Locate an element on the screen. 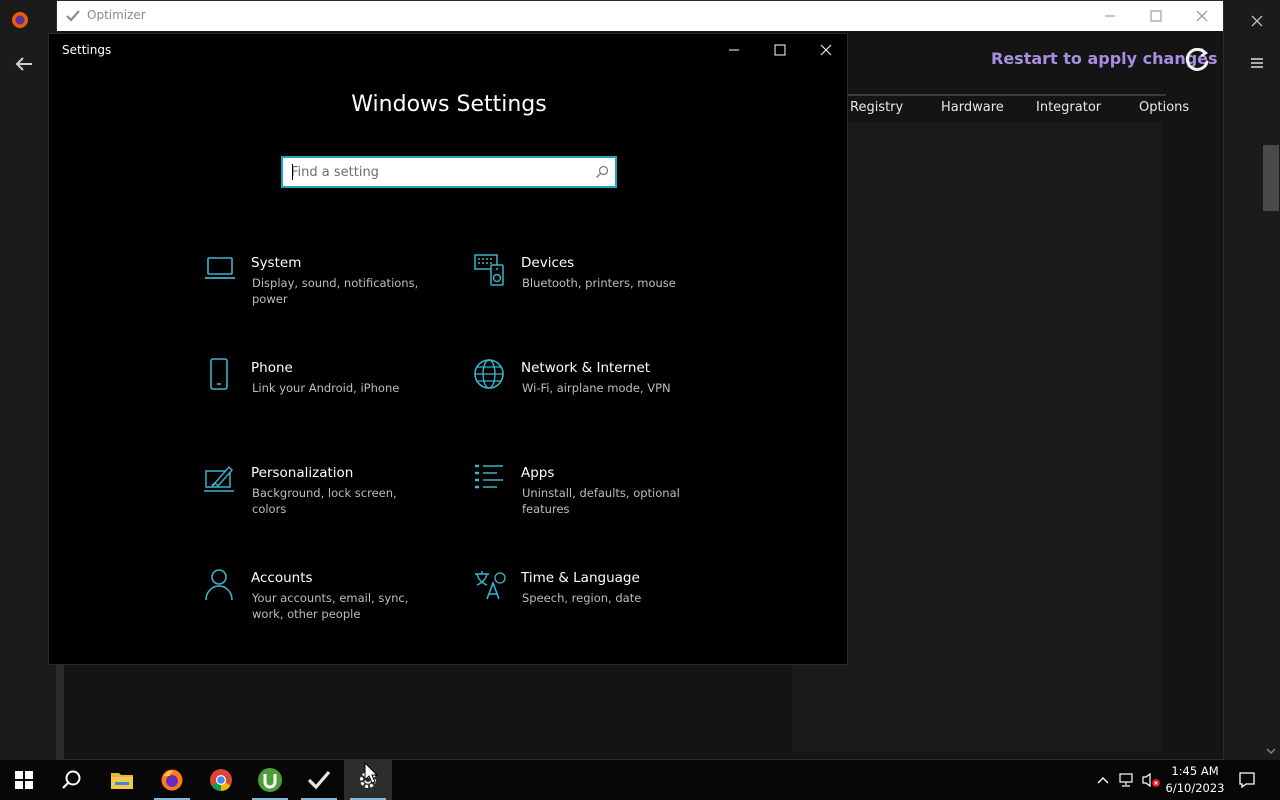 Image resolution: width=1280 pixels, height=800 pixels. taskbar-firefox is located at coordinates (172, 780).